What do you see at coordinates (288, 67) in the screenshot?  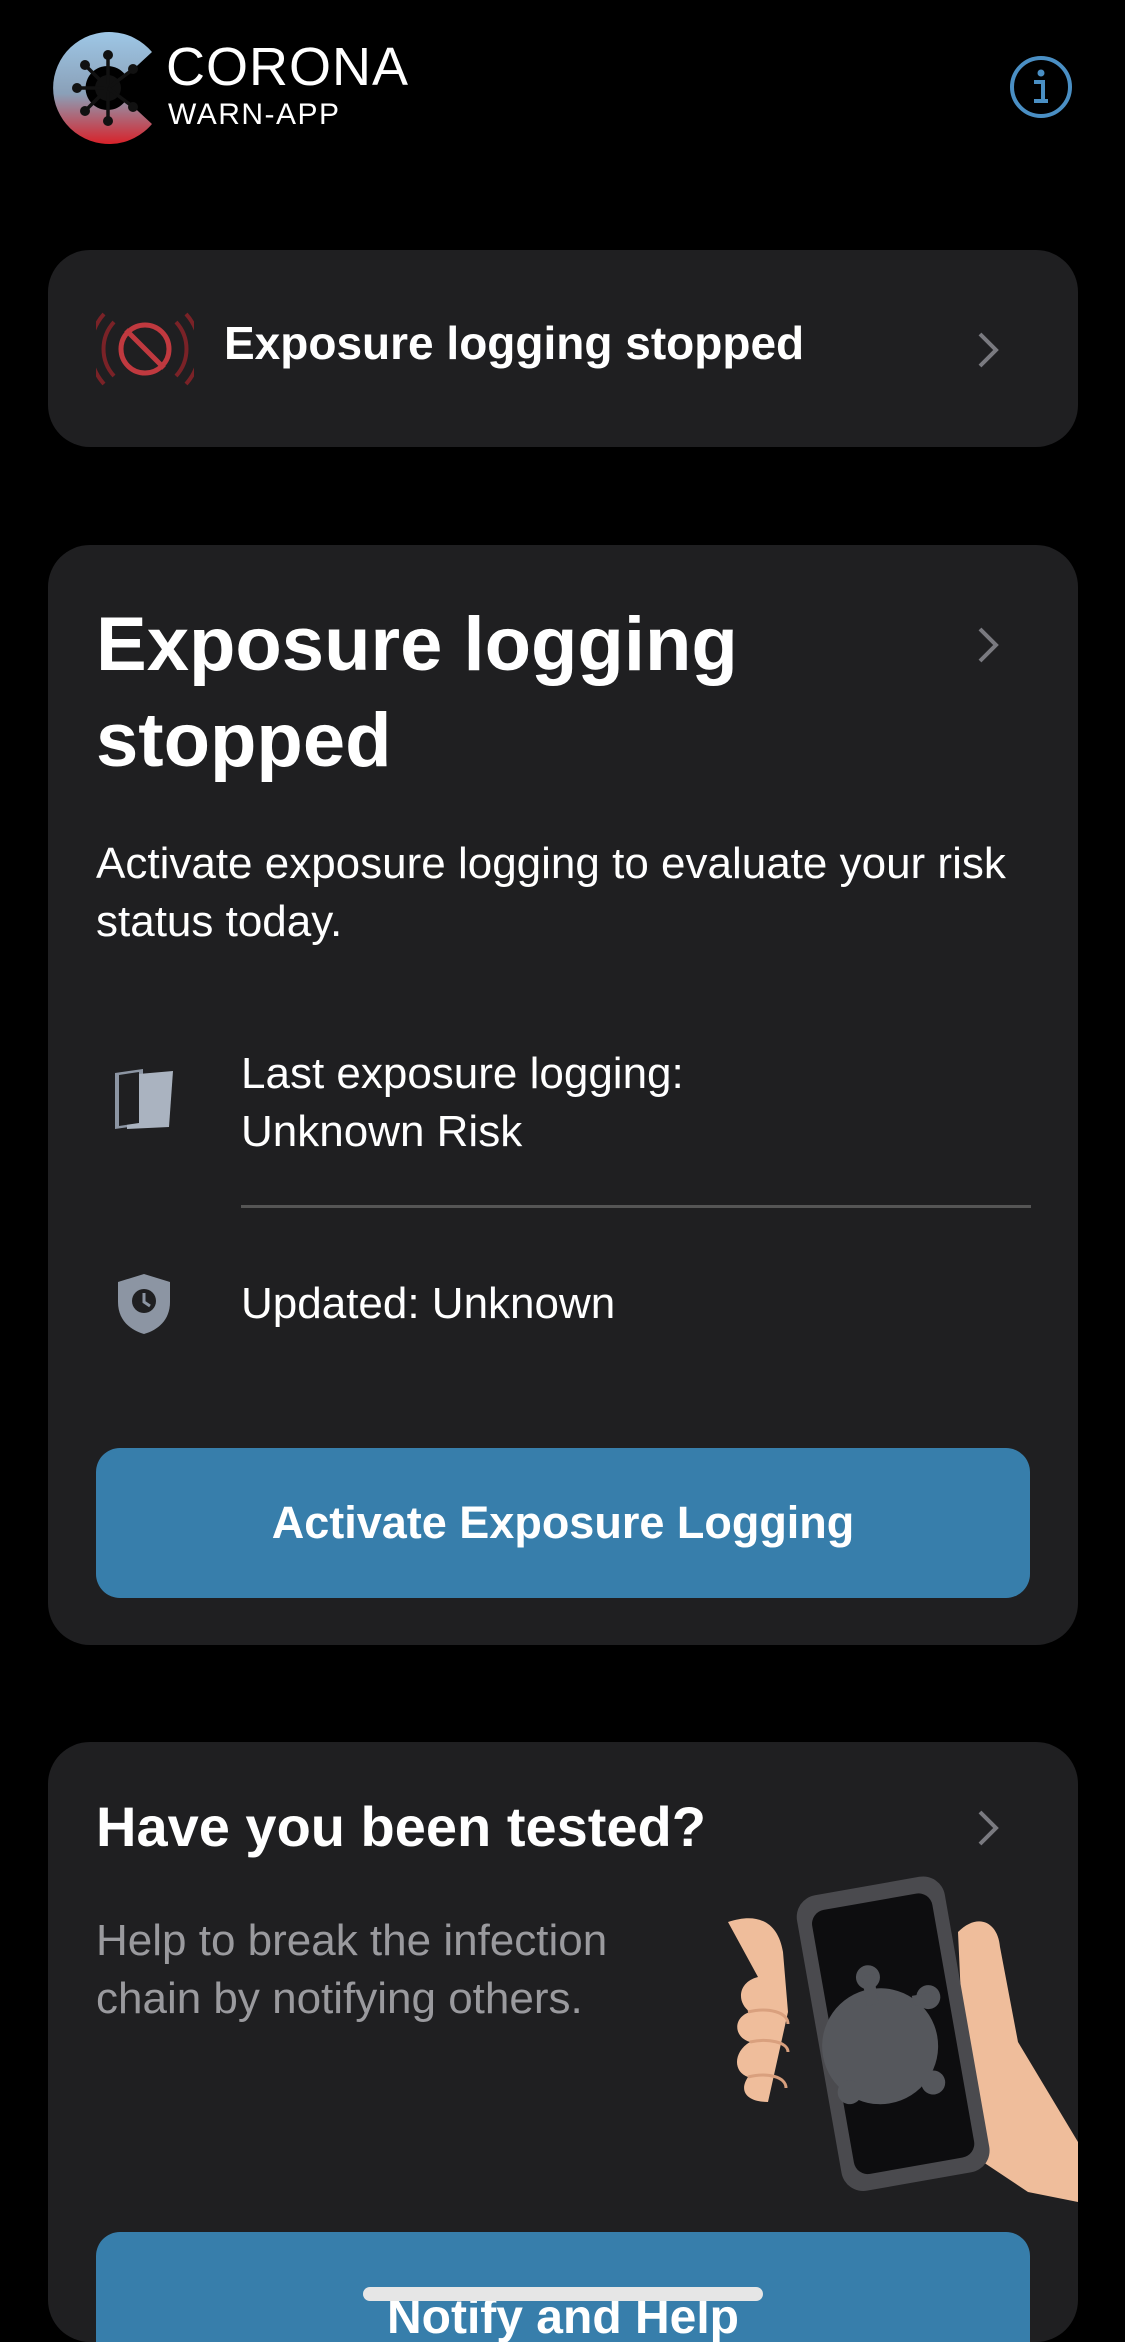 I see `logo-title: CORONA` at bounding box center [288, 67].